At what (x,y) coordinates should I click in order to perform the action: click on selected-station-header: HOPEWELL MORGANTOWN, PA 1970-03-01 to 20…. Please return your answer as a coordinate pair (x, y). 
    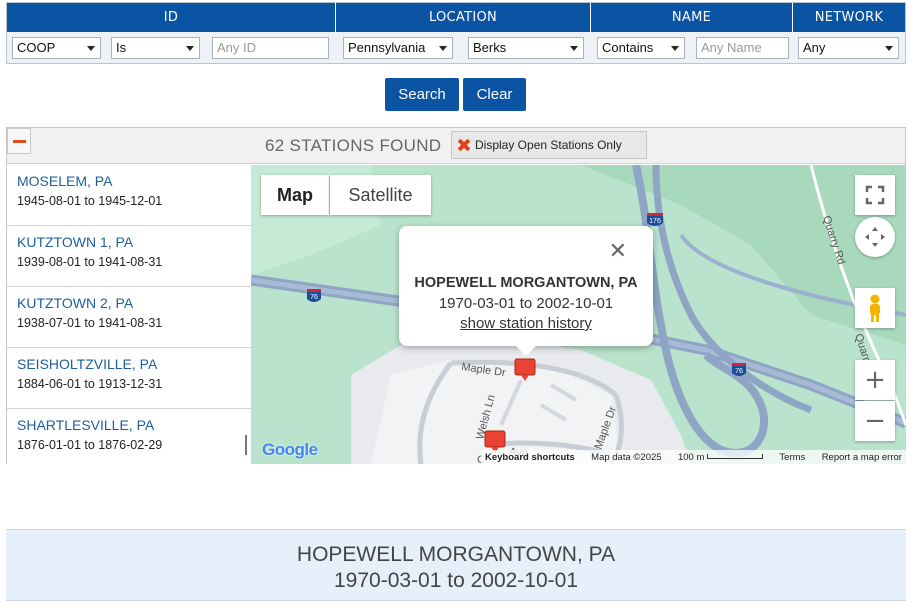
    Looking at the image, I should click on (456, 565).